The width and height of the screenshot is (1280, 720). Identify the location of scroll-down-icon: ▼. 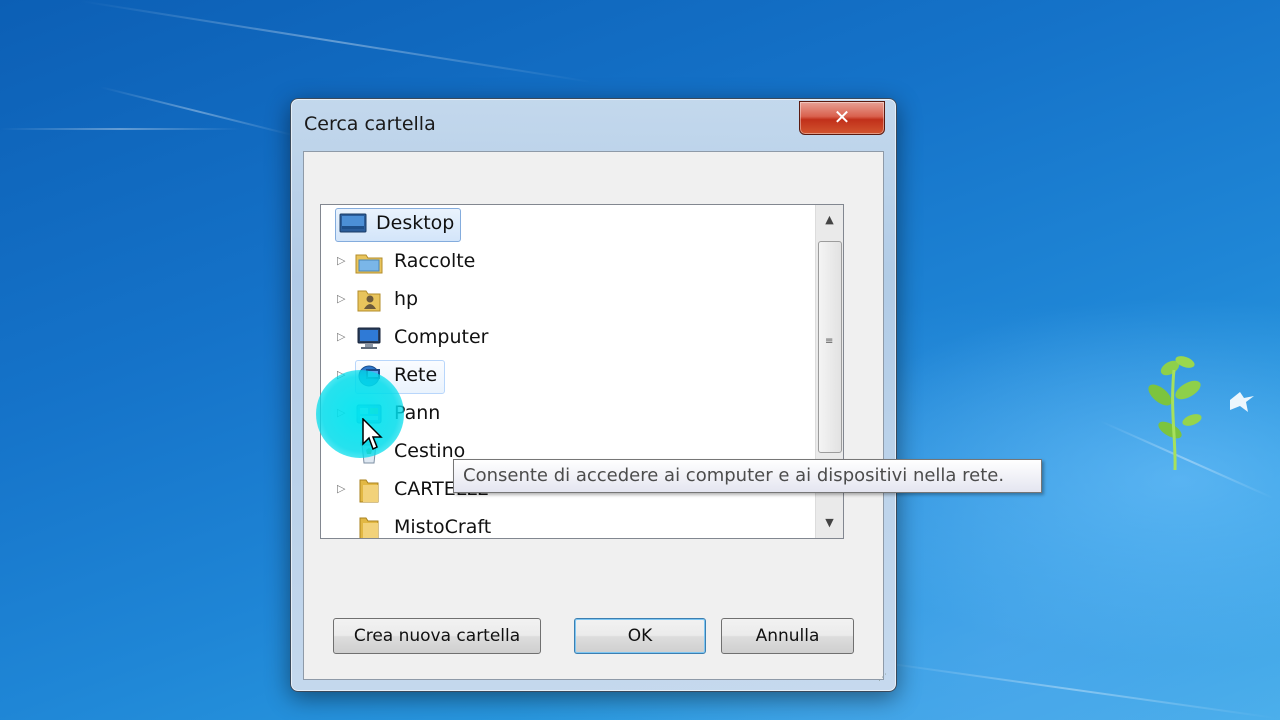
(829, 523).